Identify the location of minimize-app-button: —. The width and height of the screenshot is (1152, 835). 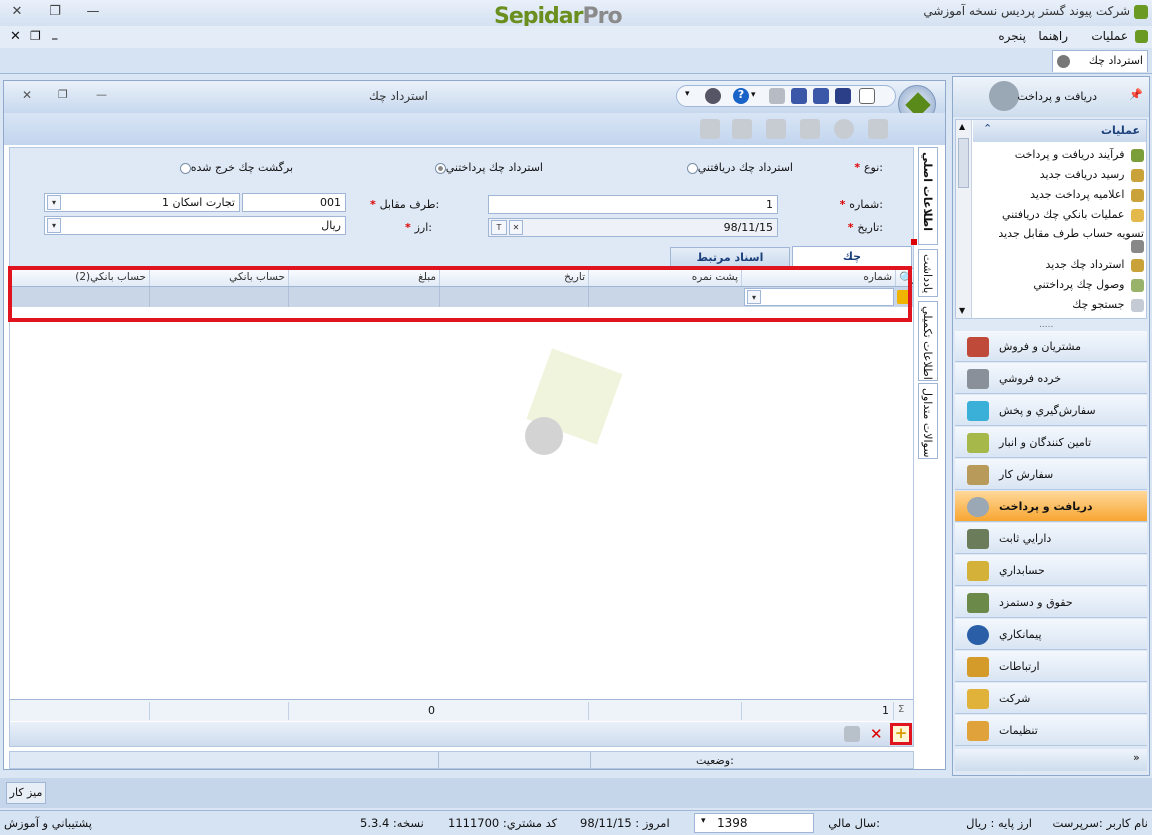
(93, 12).